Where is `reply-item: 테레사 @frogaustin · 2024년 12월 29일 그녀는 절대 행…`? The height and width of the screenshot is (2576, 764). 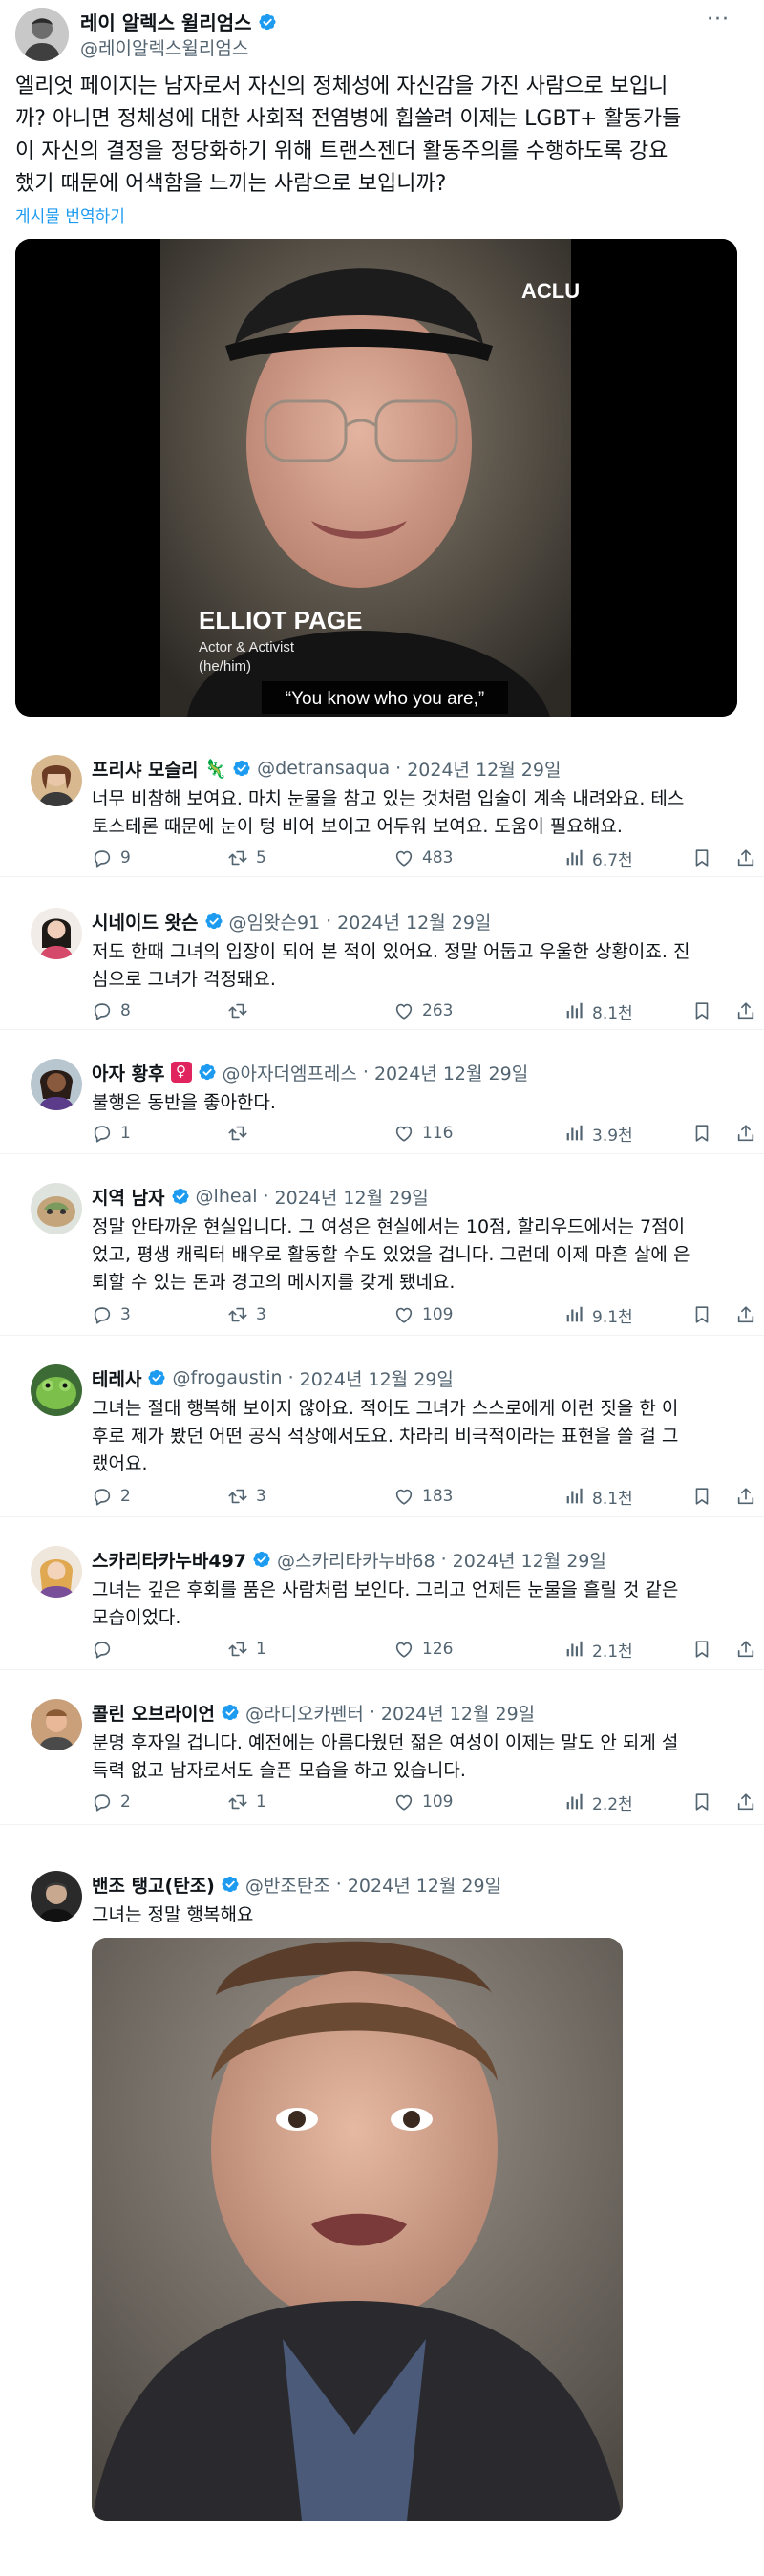
reply-item: 테레사 @frogaustin · 2024년 12월 29일 그녀는 절대 행… is located at coordinates (382, 1440).